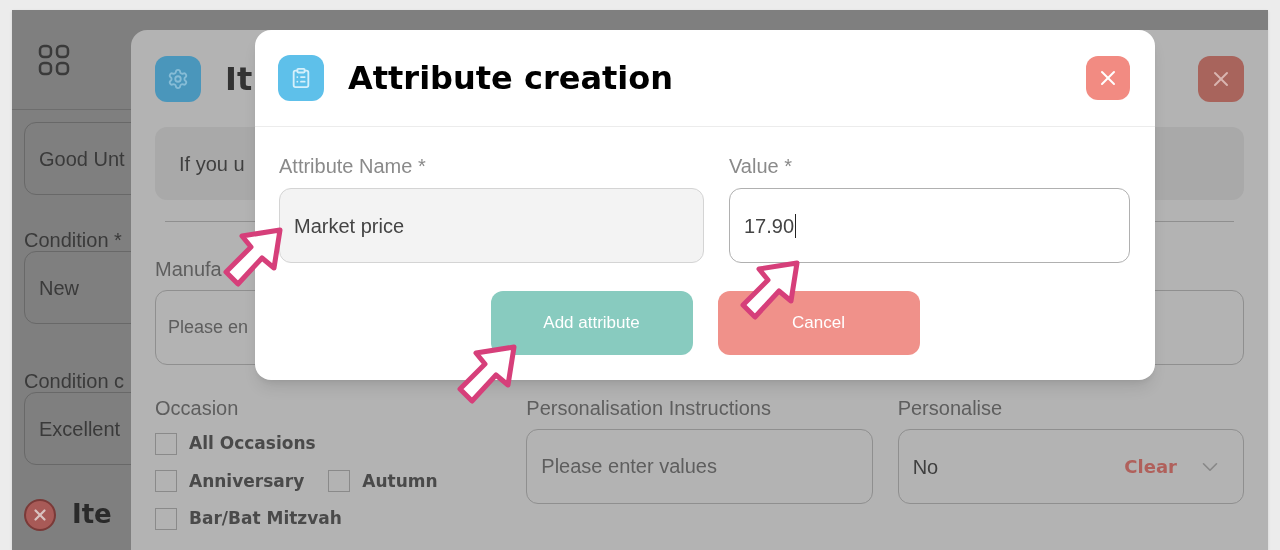 The image size is (1280, 550). Describe the element at coordinates (239, 79) in the screenshot. I see `dialog-title: It` at that location.